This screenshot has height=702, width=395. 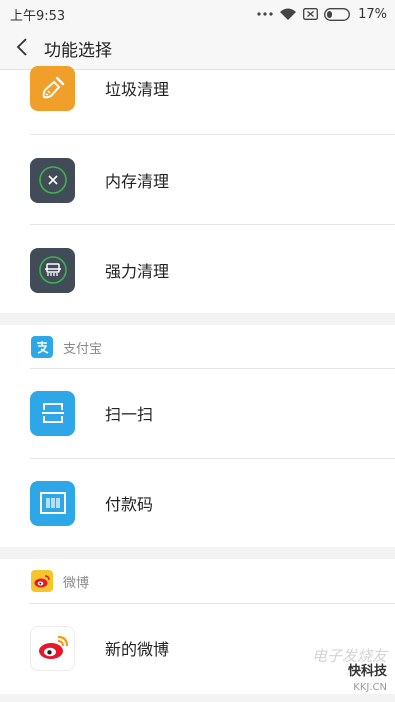 I want to click on sim-none-icon, so click(x=311, y=14).